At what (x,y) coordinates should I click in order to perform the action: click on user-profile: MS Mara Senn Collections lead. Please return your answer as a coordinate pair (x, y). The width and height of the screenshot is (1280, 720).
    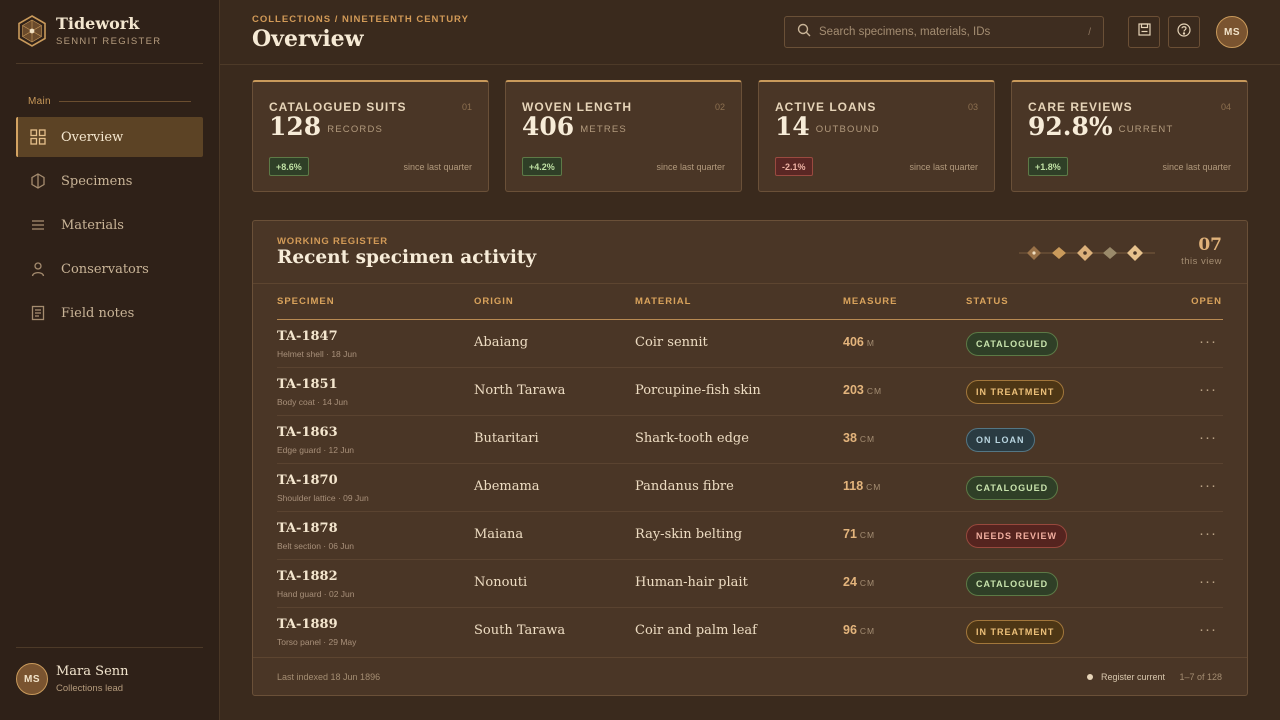
    Looking at the image, I should click on (72, 679).